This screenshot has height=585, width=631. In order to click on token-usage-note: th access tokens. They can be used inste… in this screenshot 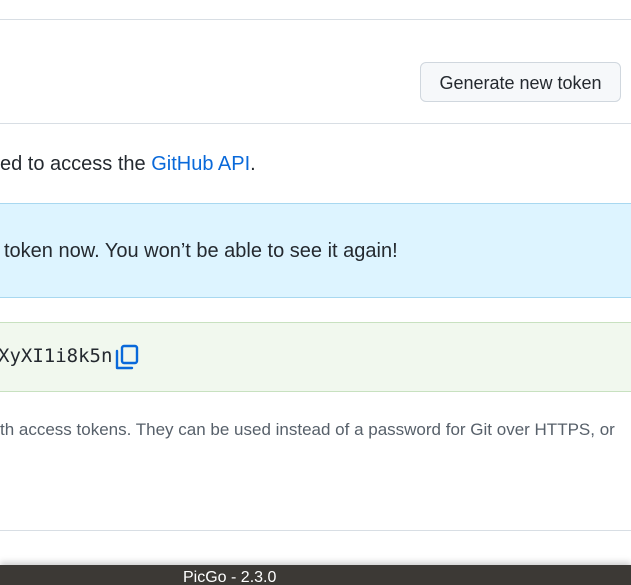, I will do `click(307, 429)`.